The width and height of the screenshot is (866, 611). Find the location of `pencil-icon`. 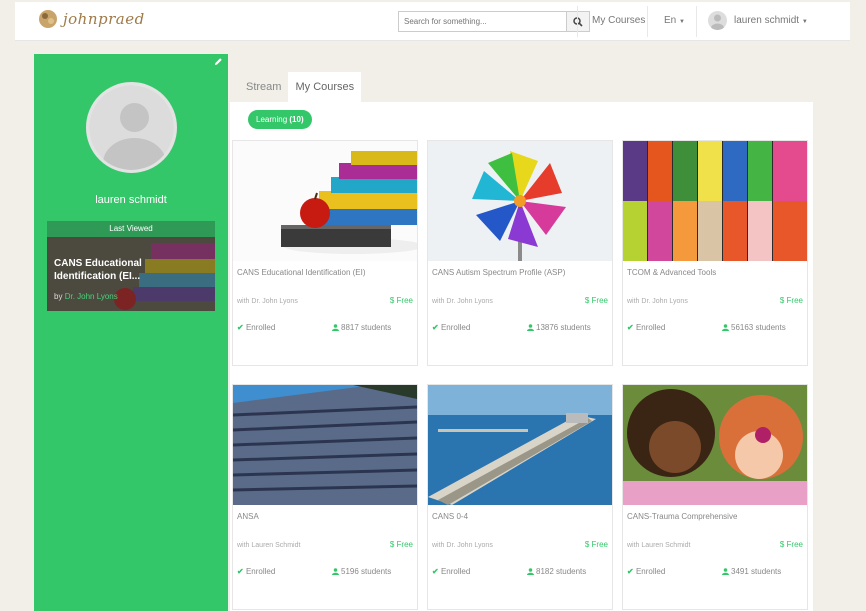

pencil-icon is located at coordinates (218, 61).